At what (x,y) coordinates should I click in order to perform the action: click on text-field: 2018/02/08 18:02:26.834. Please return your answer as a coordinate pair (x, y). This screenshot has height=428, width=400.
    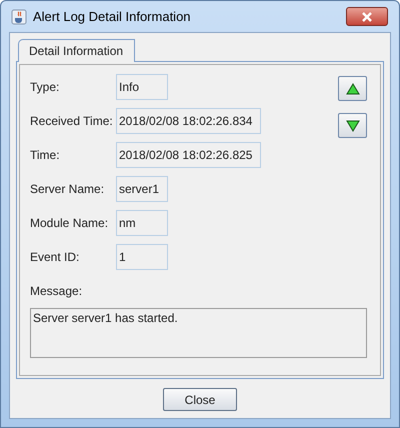
    Looking at the image, I should click on (189, 121).